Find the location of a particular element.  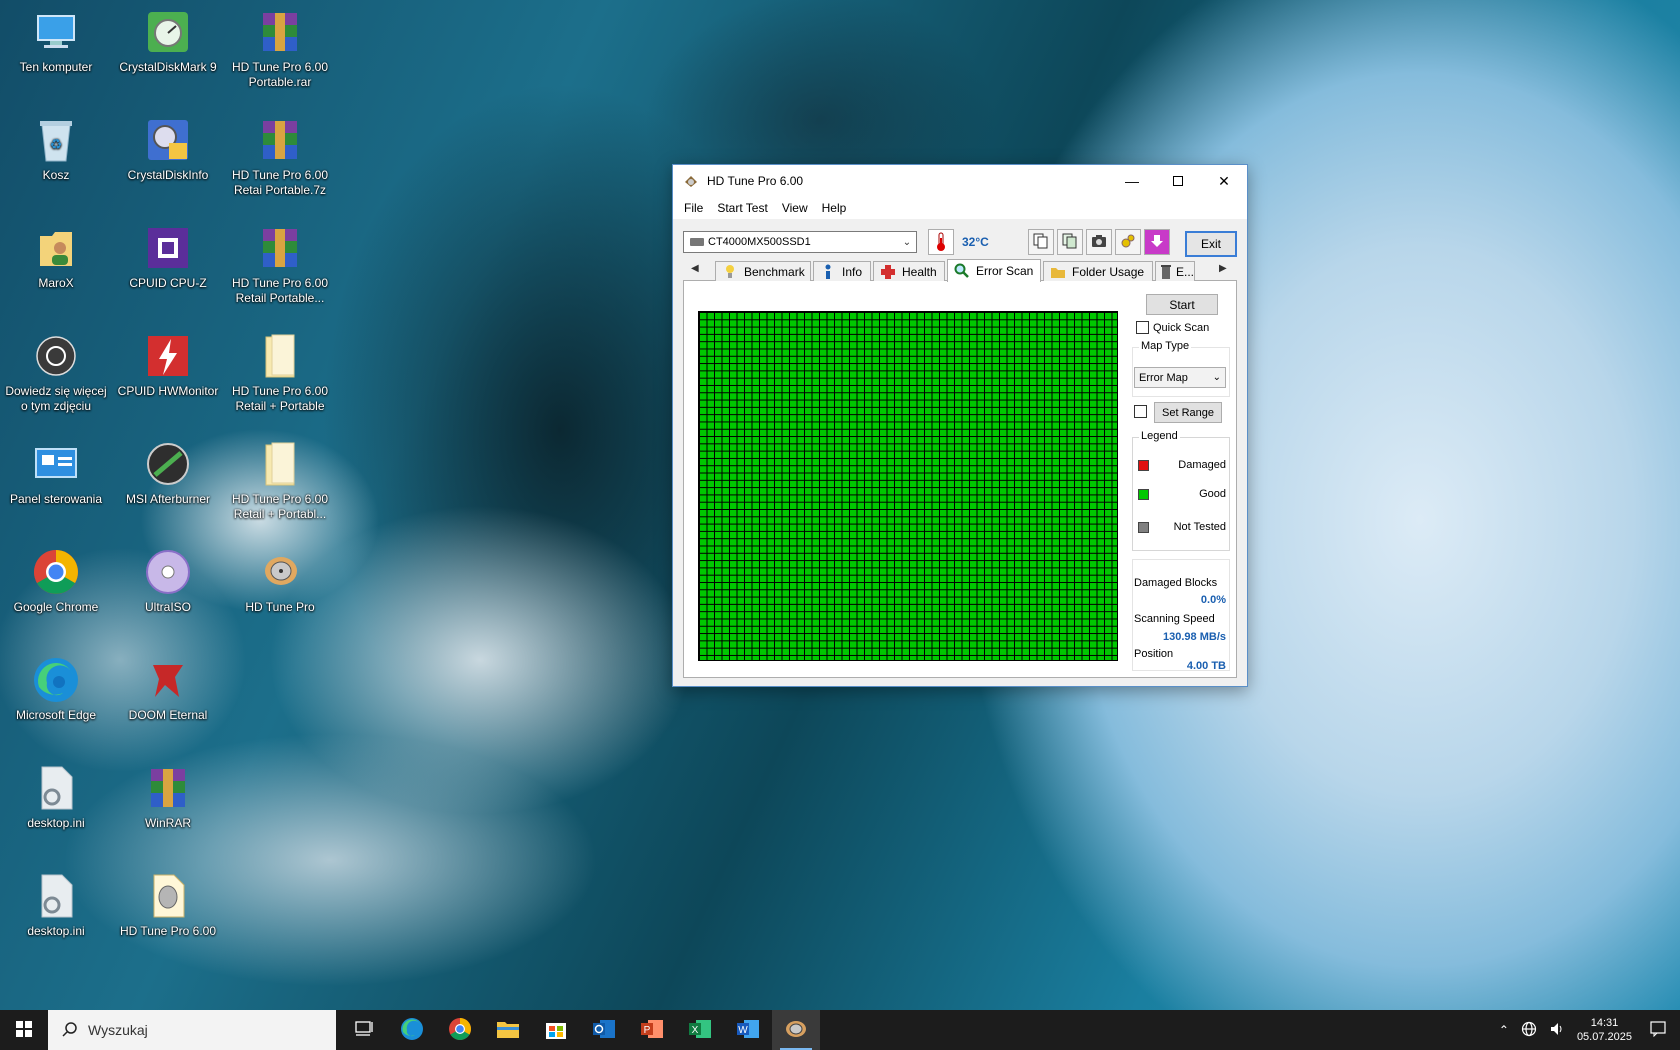

desktop-icon-cpuz: CPUID CPU-Z is located at coordinates (168, 257).